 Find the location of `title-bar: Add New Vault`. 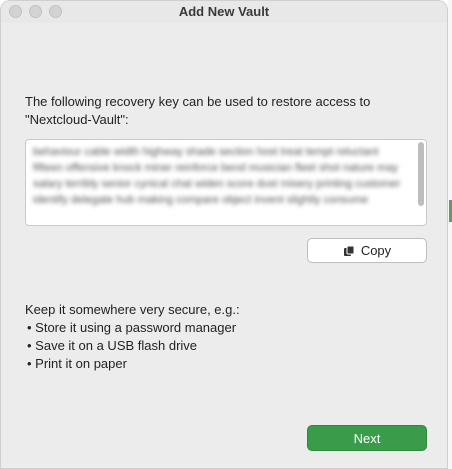

title-bar: Add New Vault is located at coordinates (224, 12).